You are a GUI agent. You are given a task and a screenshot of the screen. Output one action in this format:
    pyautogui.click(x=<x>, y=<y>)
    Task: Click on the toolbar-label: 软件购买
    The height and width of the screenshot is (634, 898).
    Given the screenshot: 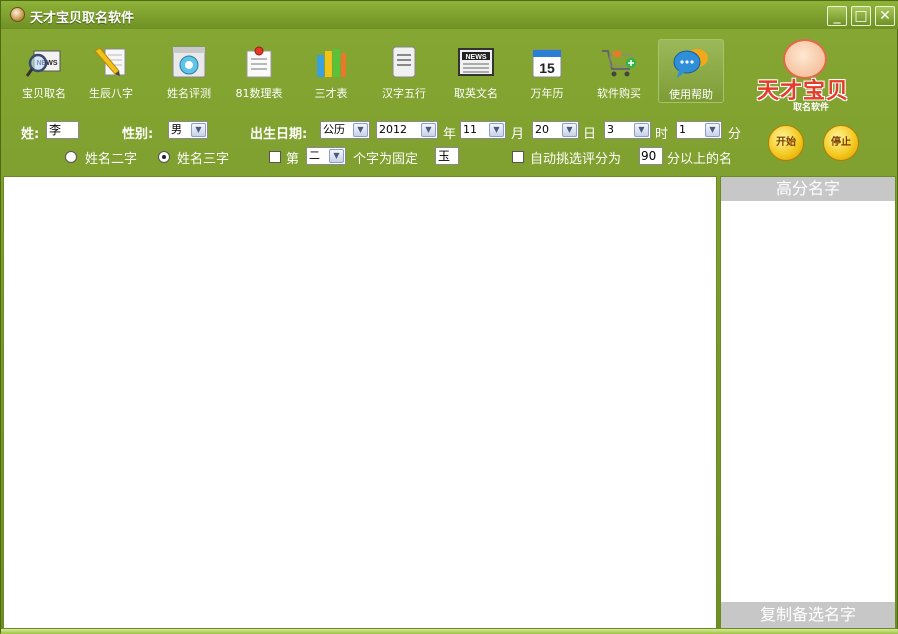 What is the action you would take?
    pyautogui.click(x=619, y=93)
    